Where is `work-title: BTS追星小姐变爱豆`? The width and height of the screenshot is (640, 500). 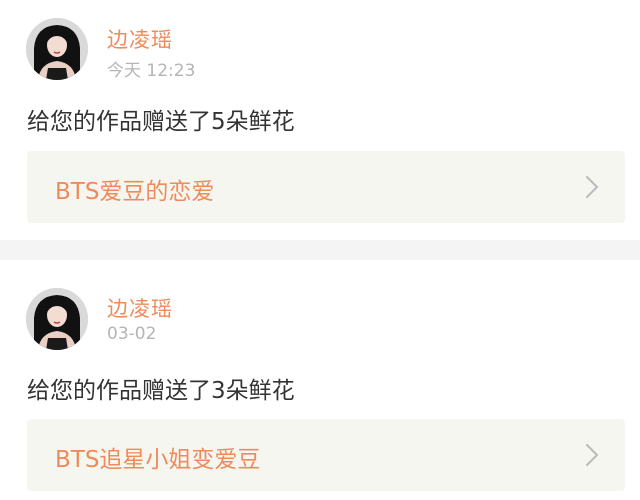 work-title: BTS追星小姐变爱豆 is located at coordinates (158, 460).